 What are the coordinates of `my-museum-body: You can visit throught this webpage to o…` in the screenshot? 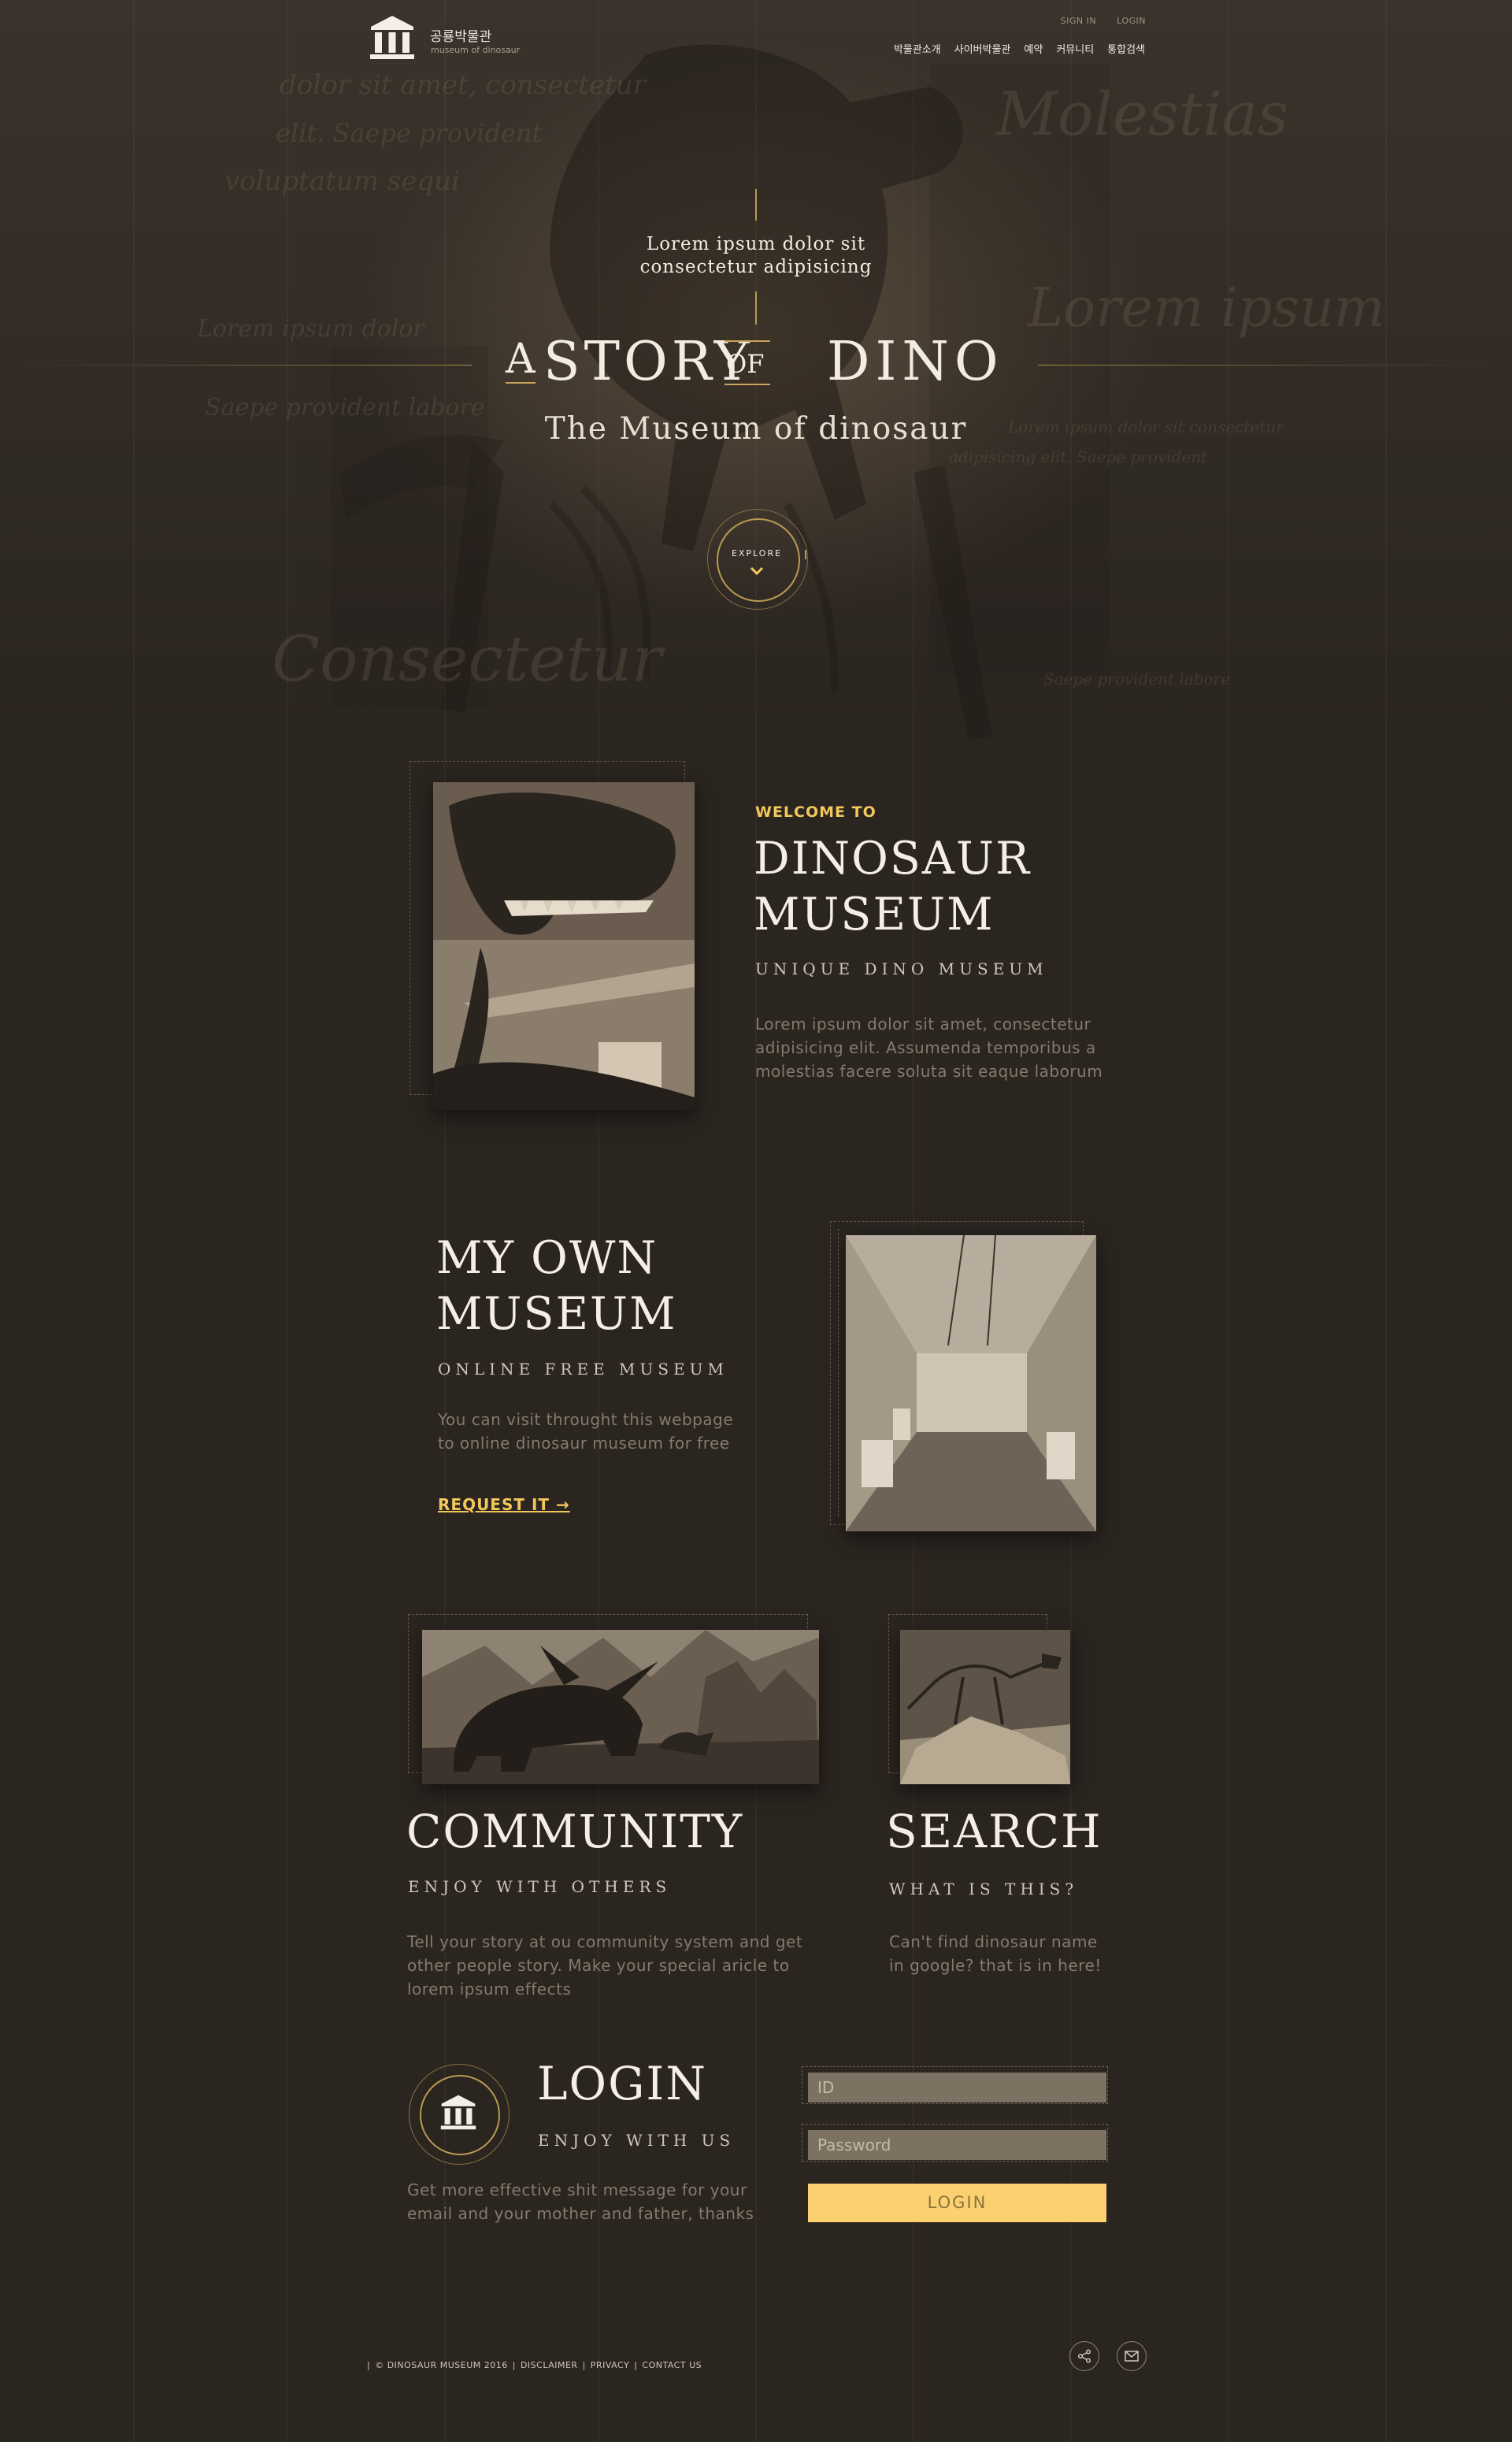 It's located at (585, 1431).